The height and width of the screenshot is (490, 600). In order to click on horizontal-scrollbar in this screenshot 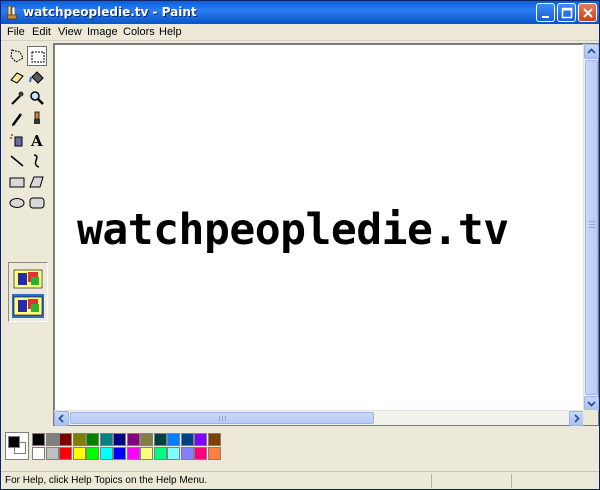, I will do `click(319, 418)`.